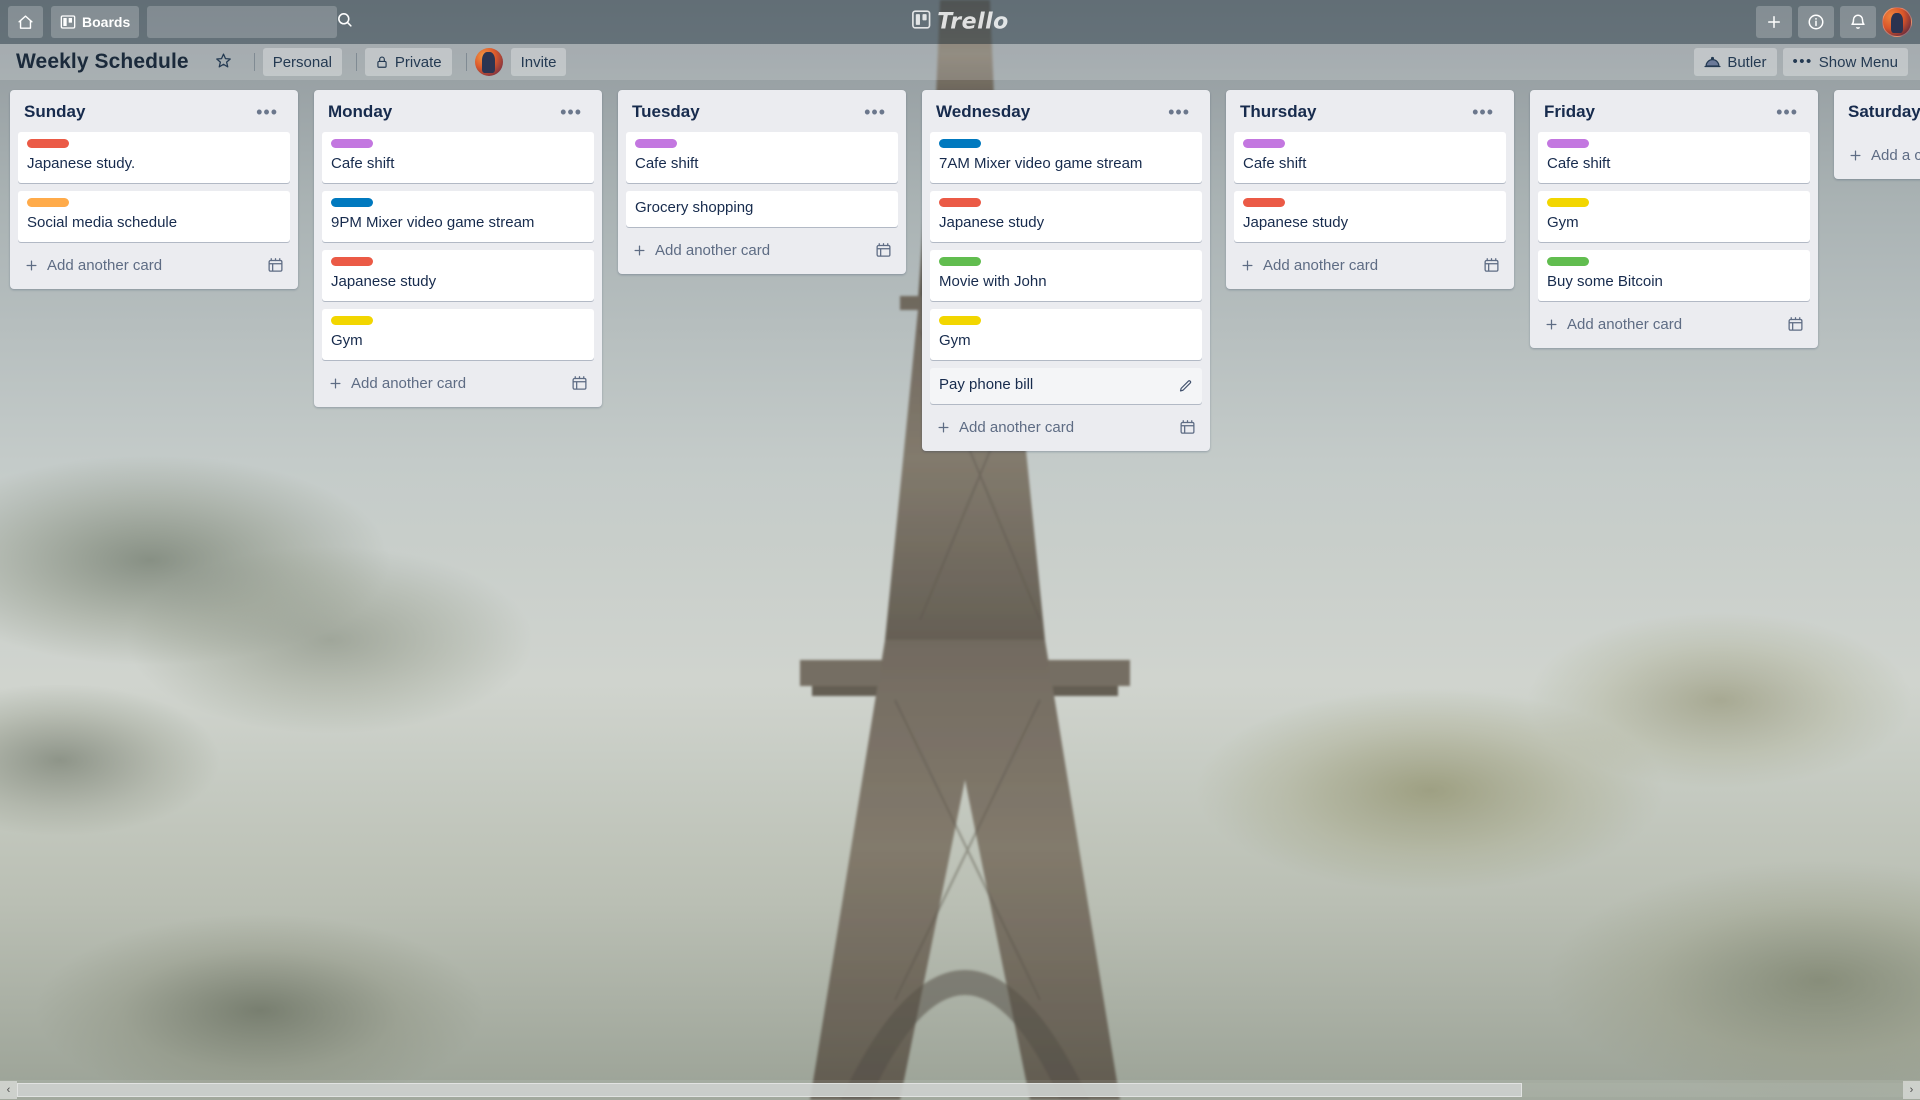 The image size is (1920, 1100). Describe the element at coordinates (1845, 62) in the screenshot. I see `show-menu-button: ••• Show Menu` at that location.